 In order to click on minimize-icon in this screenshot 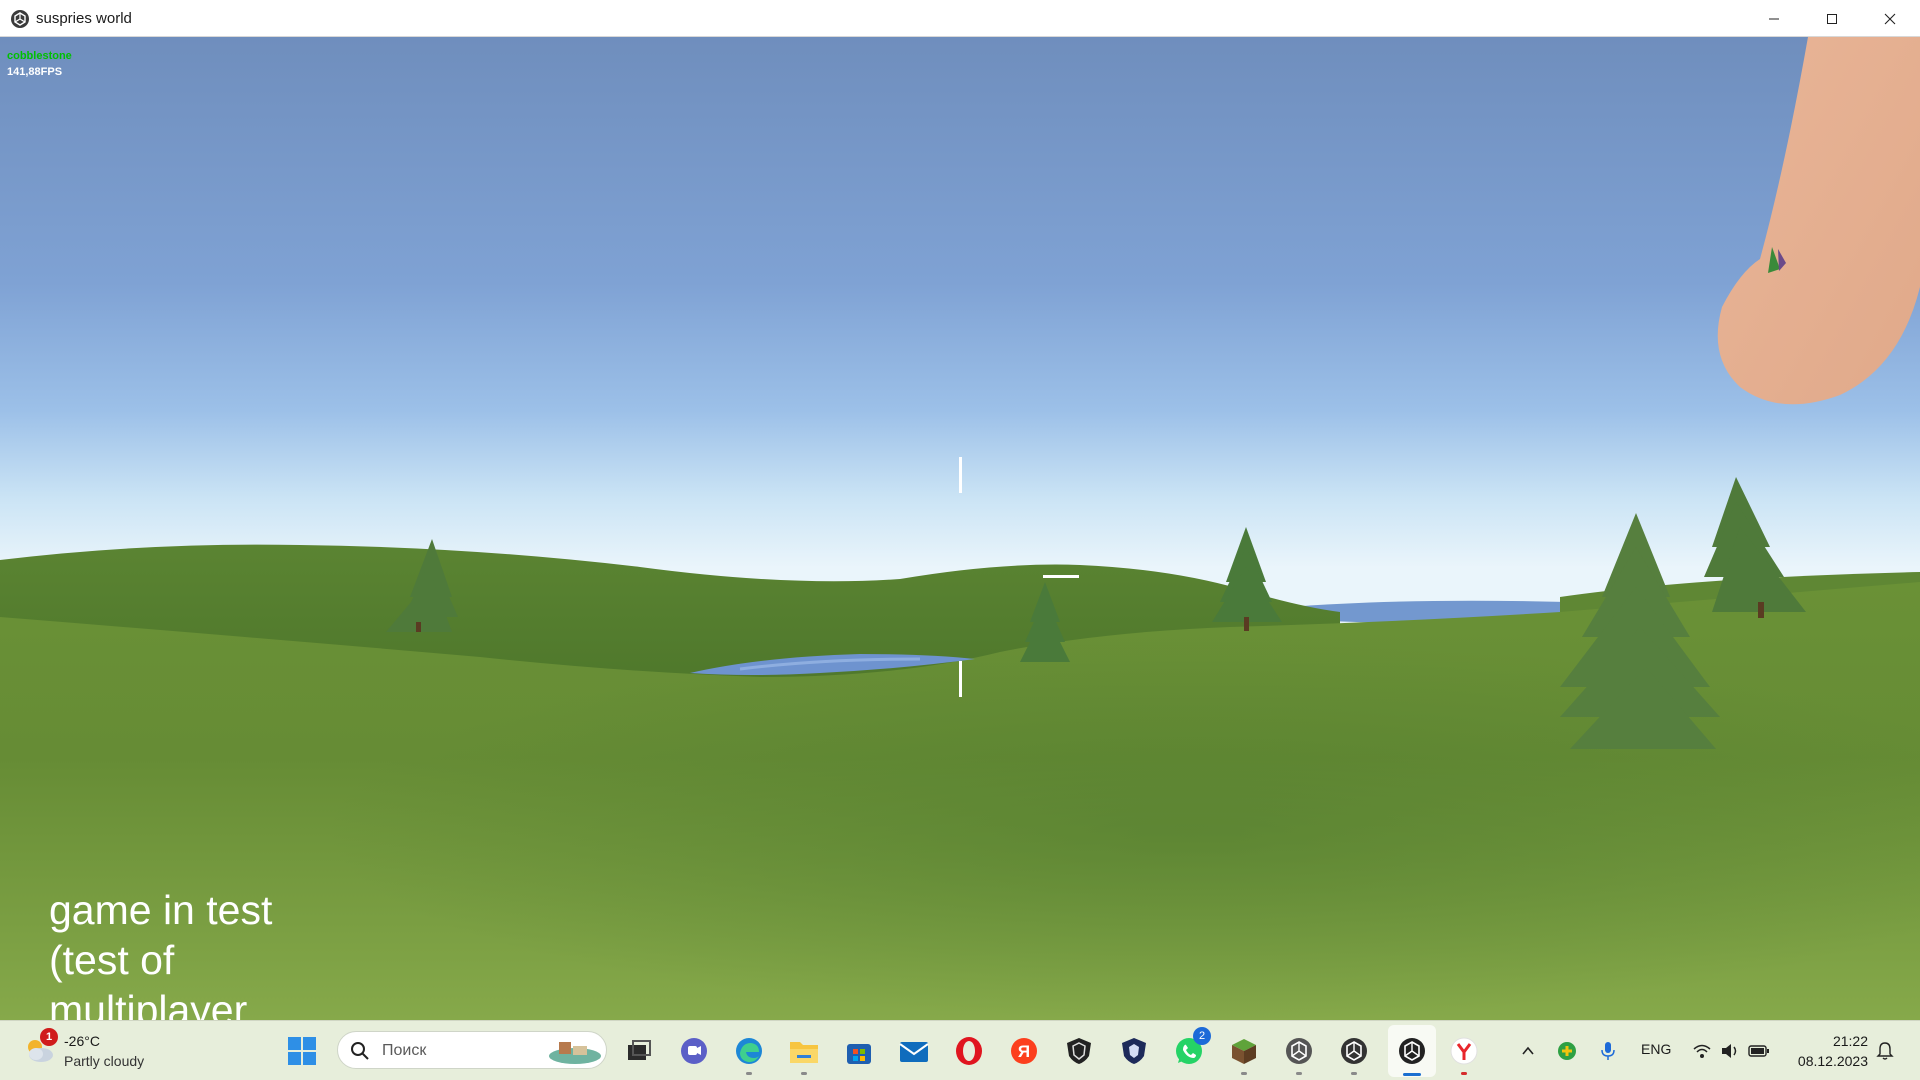, I will do `click(1774, 18)`.